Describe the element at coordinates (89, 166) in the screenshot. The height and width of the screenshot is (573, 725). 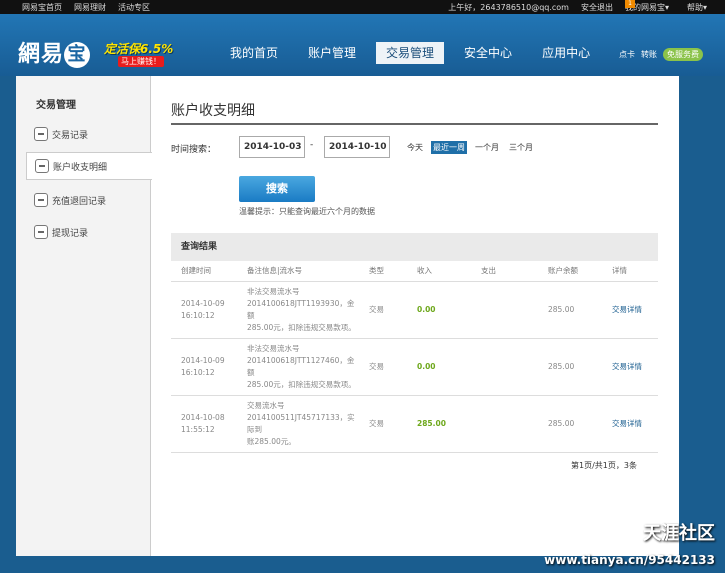
I see `sidebar-item-account-details: 账户收支明细` at that location.